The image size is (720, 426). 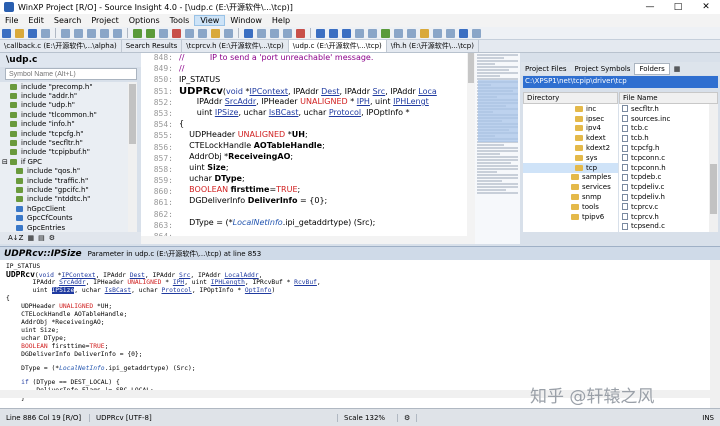 What do you see at coordinates (30, 238) in the screenshot?
I see `group-icon: ▦` at bounding box center [30, 238].